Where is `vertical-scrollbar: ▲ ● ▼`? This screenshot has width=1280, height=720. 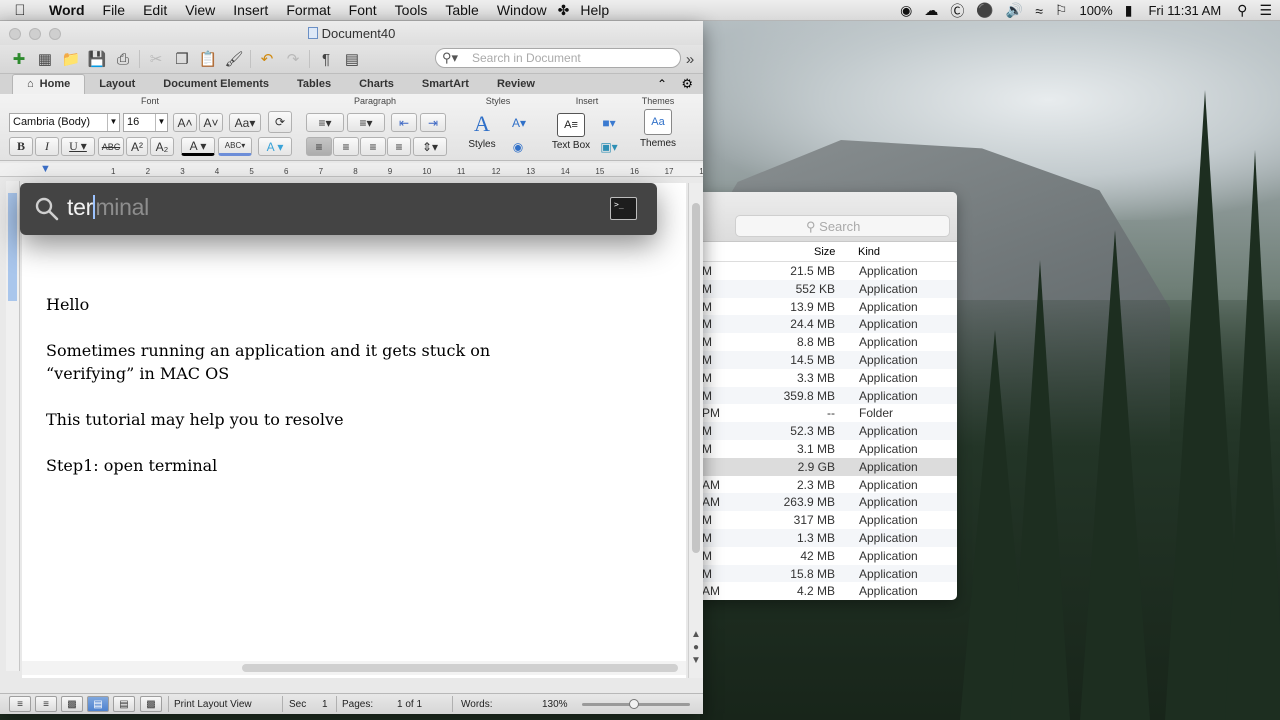
vertical-scrollbar: ▲ ● ▼ is located at coordinates (695, 430).